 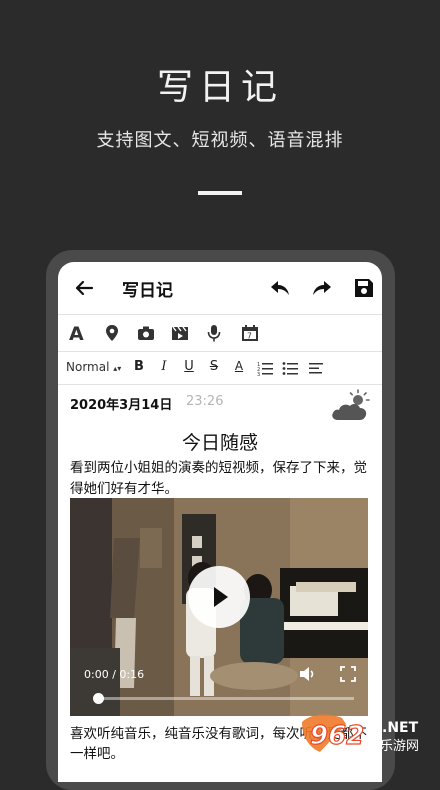 What do you see at coordinates (308, 674) in the screenshot?
I see `volume-icon` at bounding box center [308, 674].